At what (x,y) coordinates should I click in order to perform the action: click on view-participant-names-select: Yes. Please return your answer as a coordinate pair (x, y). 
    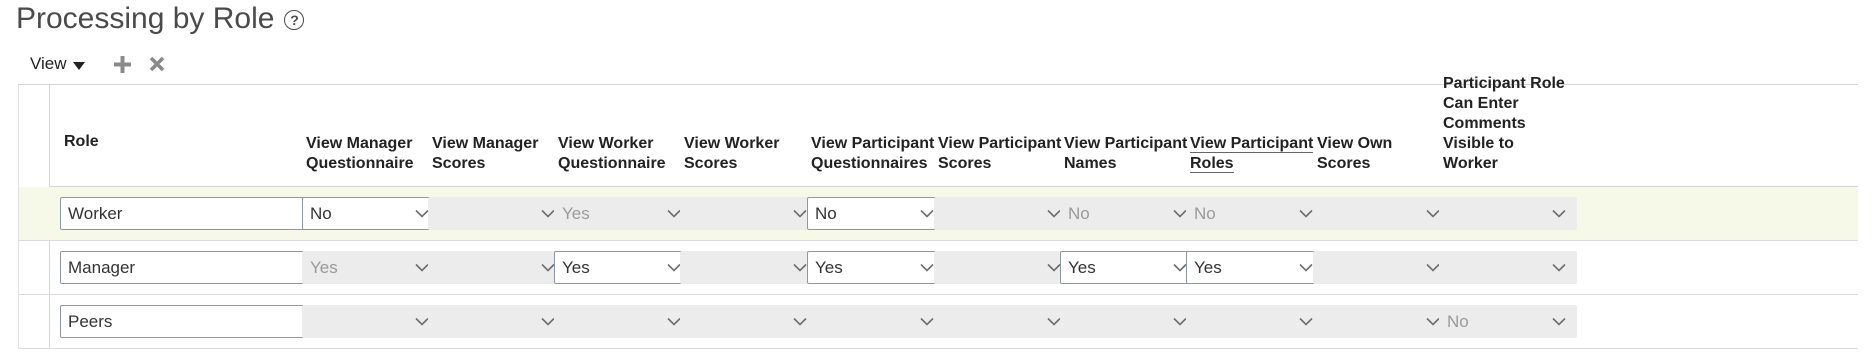
    Looking at the image, I should click on (1129, 267).